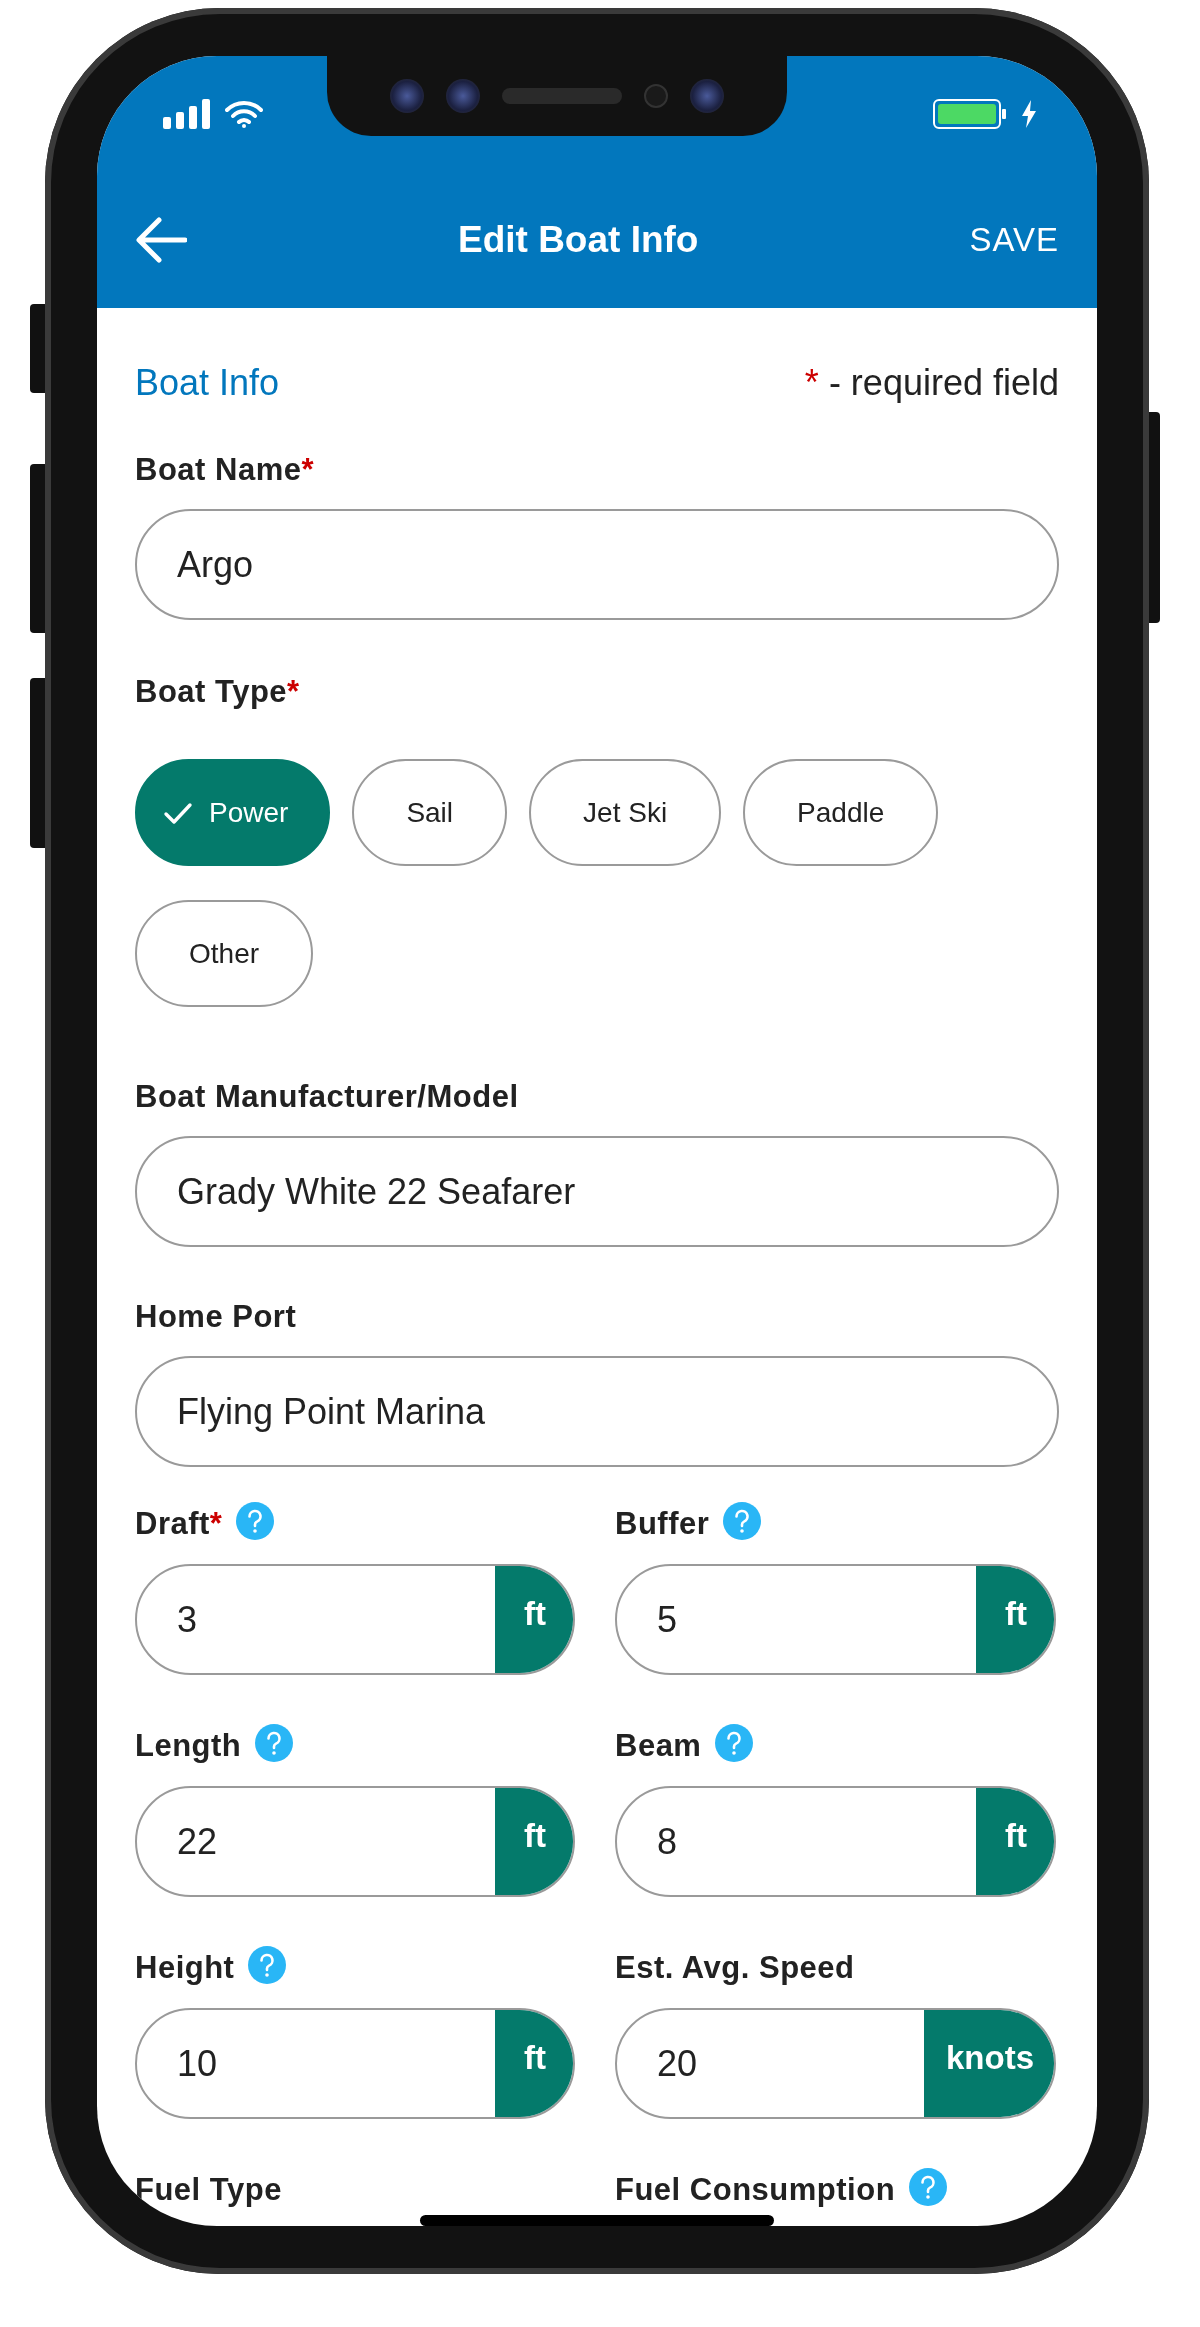 The width and height of the screenshot is (1200, 2327). Describe the element at coordinates (355, 2063) in the screenshot. I see `measure-field: 10 ft` at that location.